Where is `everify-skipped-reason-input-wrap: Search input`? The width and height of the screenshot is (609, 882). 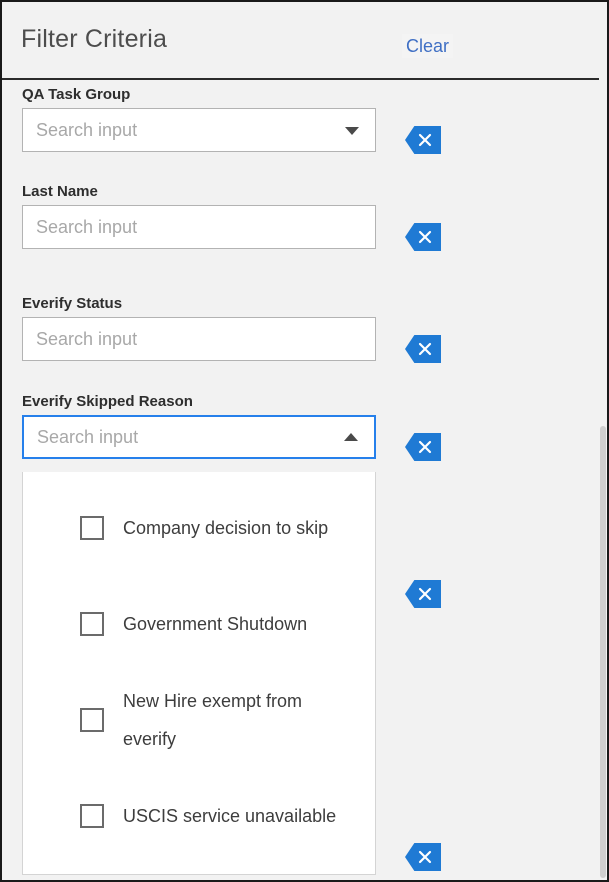 everify-skipped-reason-input-wrap: Search input is located at coordinates (199, 437).